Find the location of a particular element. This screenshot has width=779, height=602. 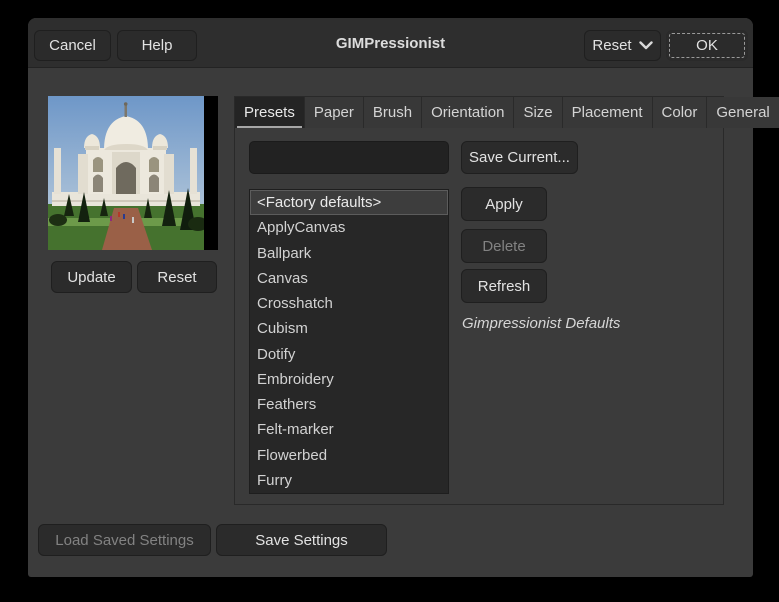

save-settings-button: Save Settings is located at coordinates (301, 540).